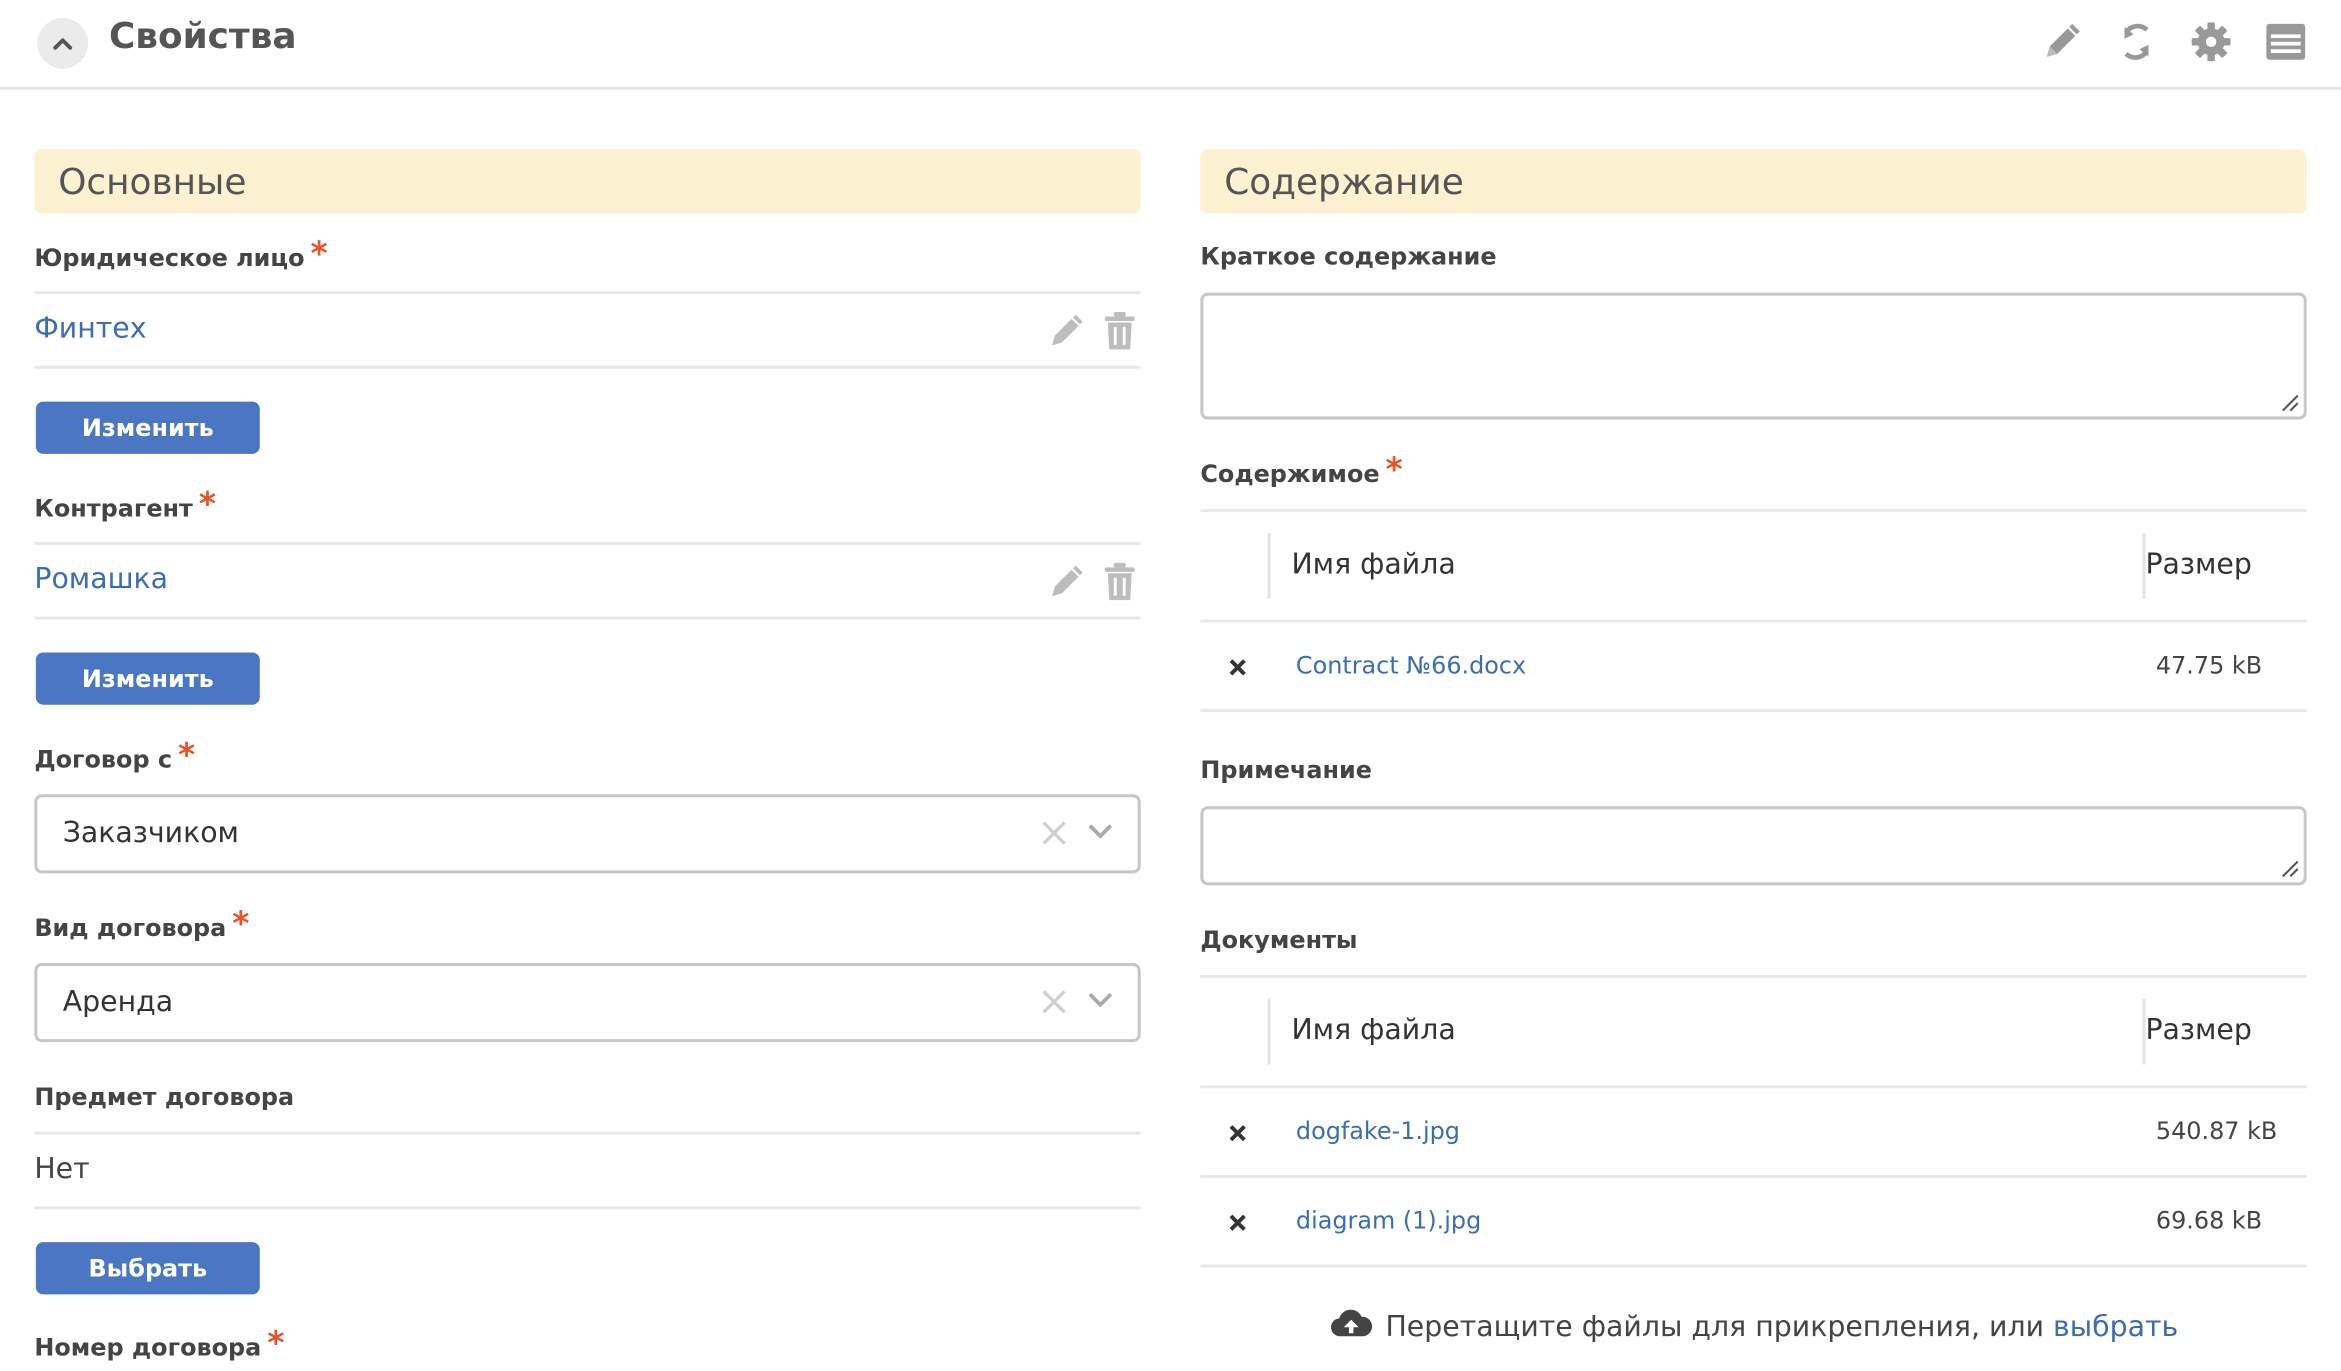 This screenshot has height=1371, width=2341. Describe the element at coordinates (147, 678) in the screenshot. I see `change-counterparty-button: Изменить` at that location.